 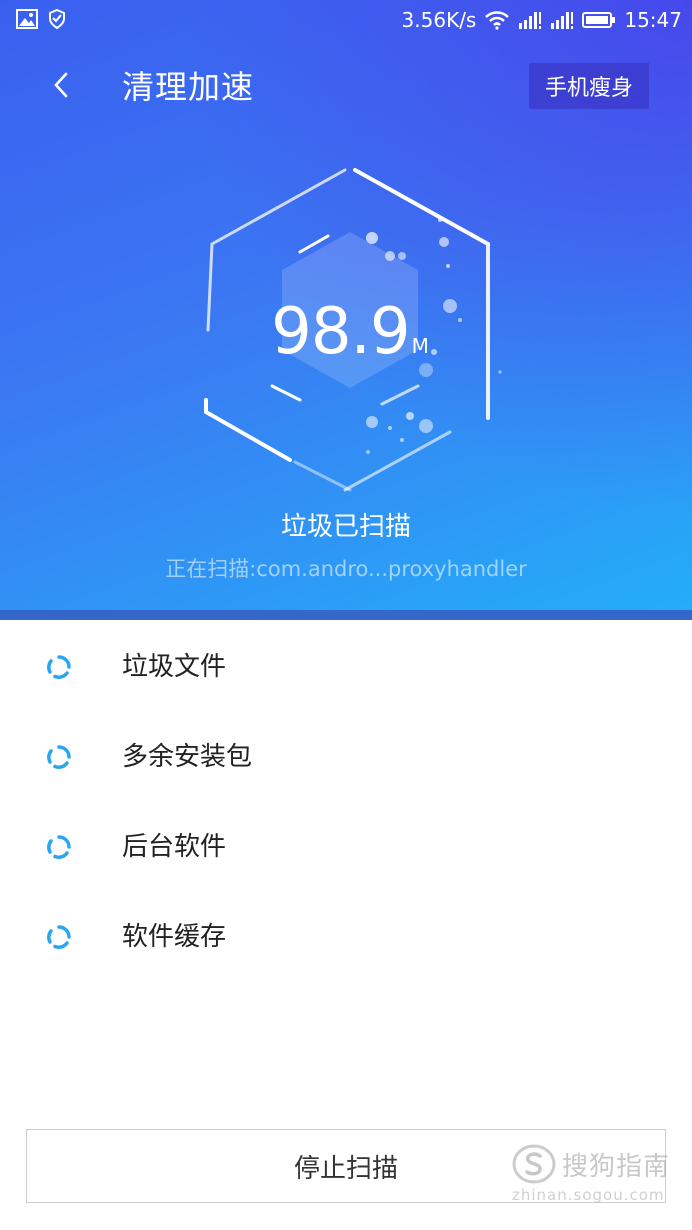 I want to click on page-title: 清理加速, so click(x=188, y=87).